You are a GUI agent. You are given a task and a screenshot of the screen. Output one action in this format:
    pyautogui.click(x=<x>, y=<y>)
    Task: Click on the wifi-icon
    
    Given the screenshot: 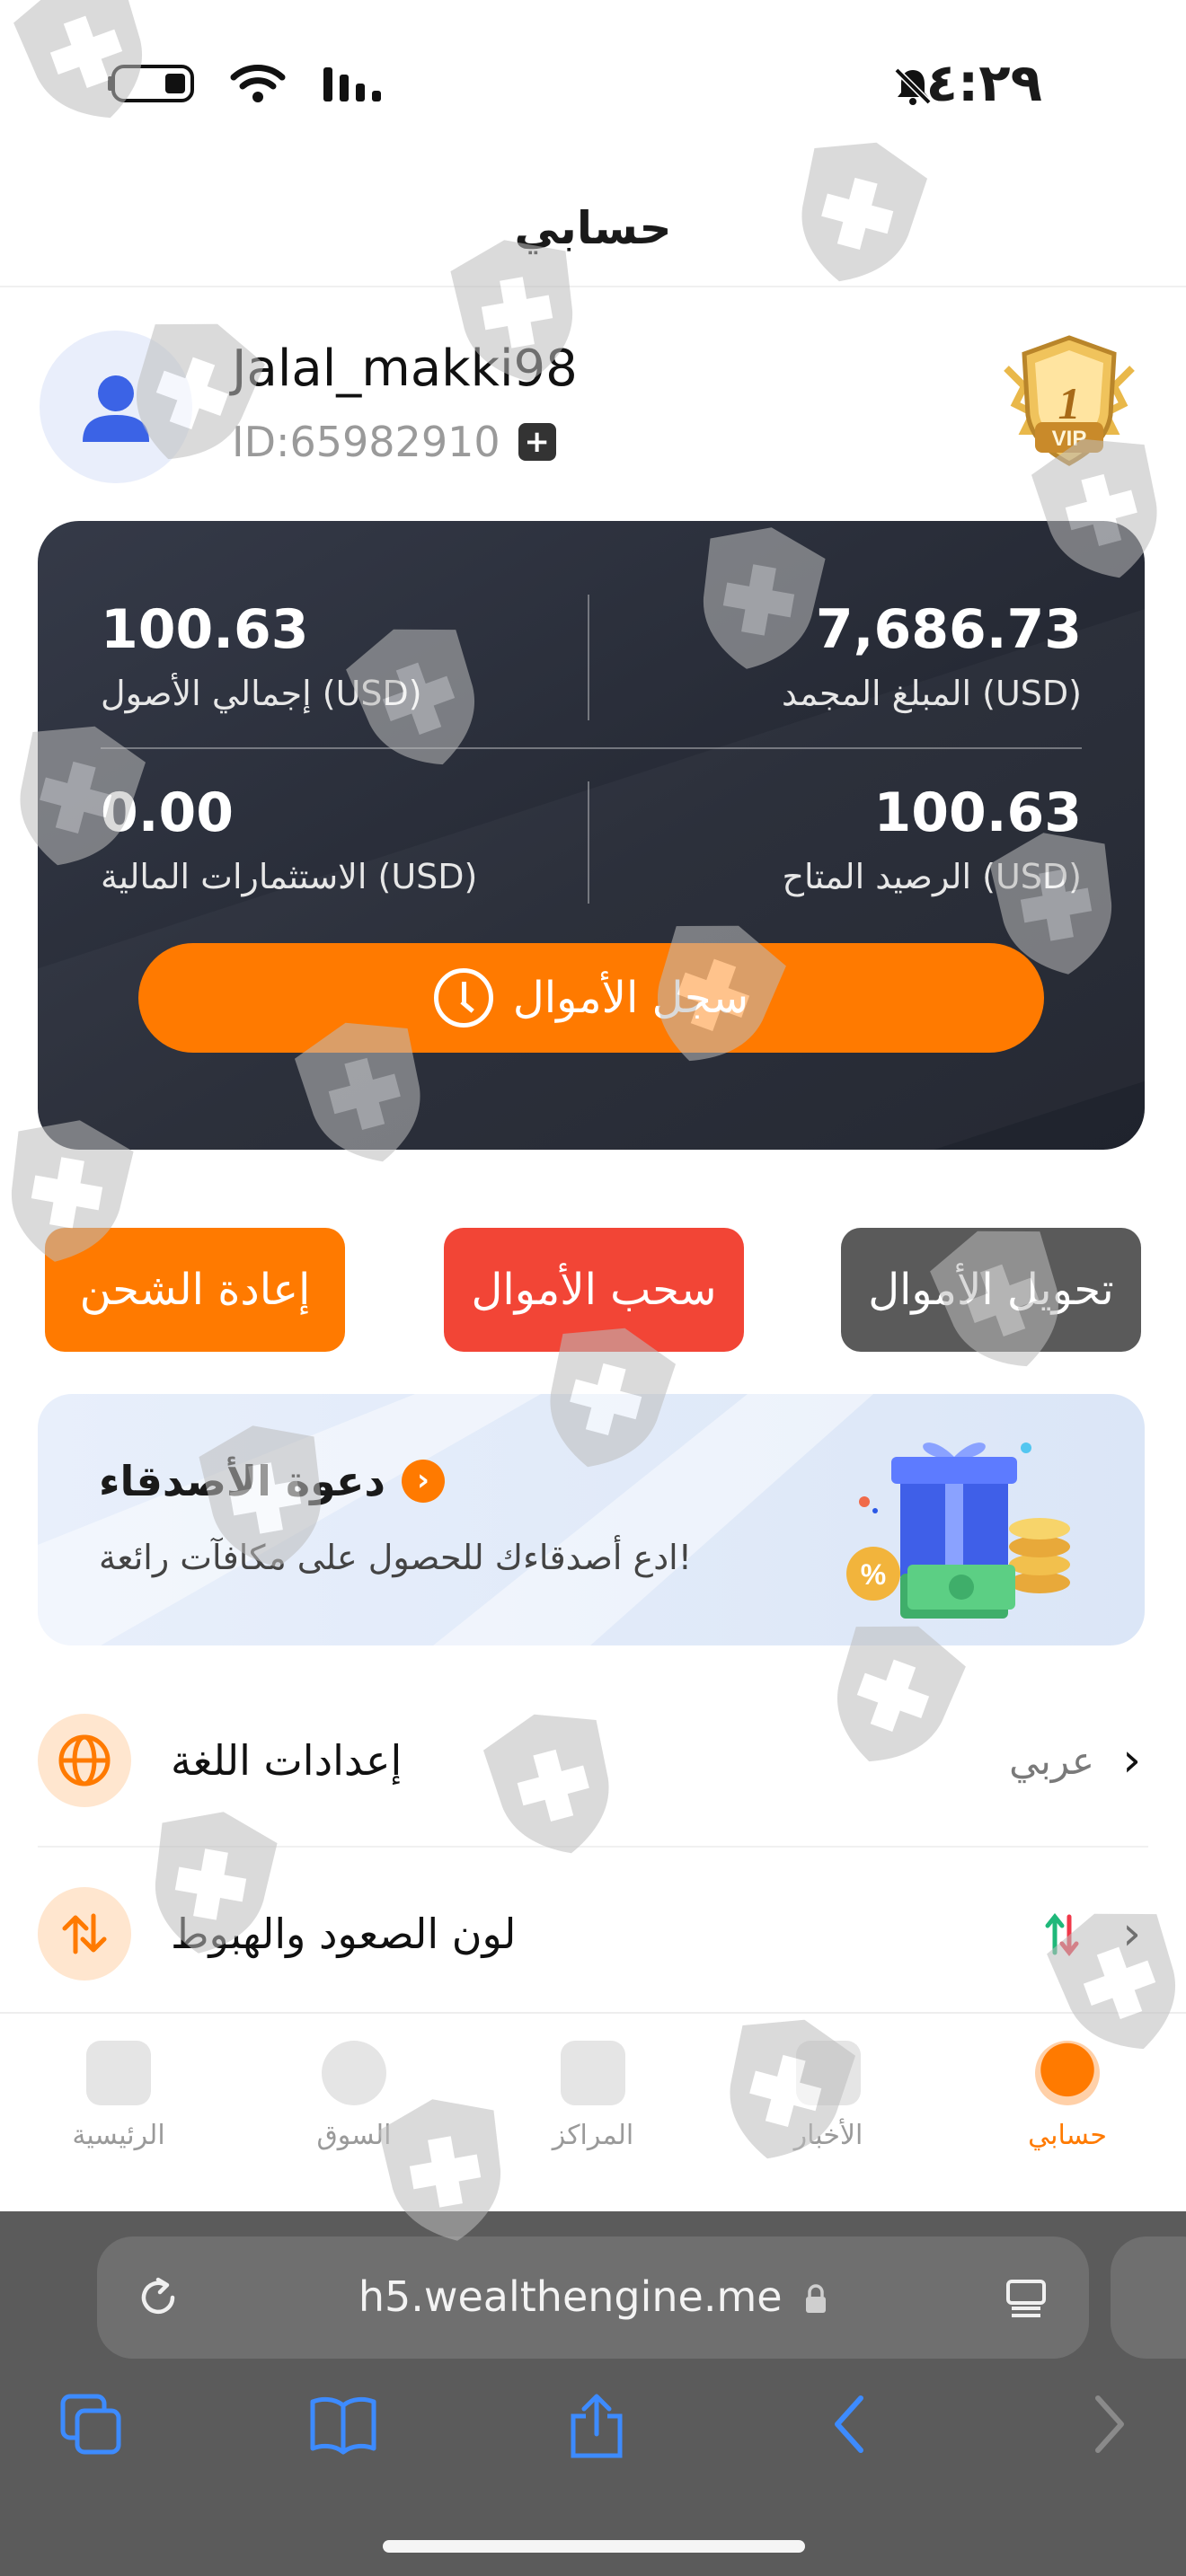 What is the action you would take?
    pyautogui.click(x=258, y=83)
    